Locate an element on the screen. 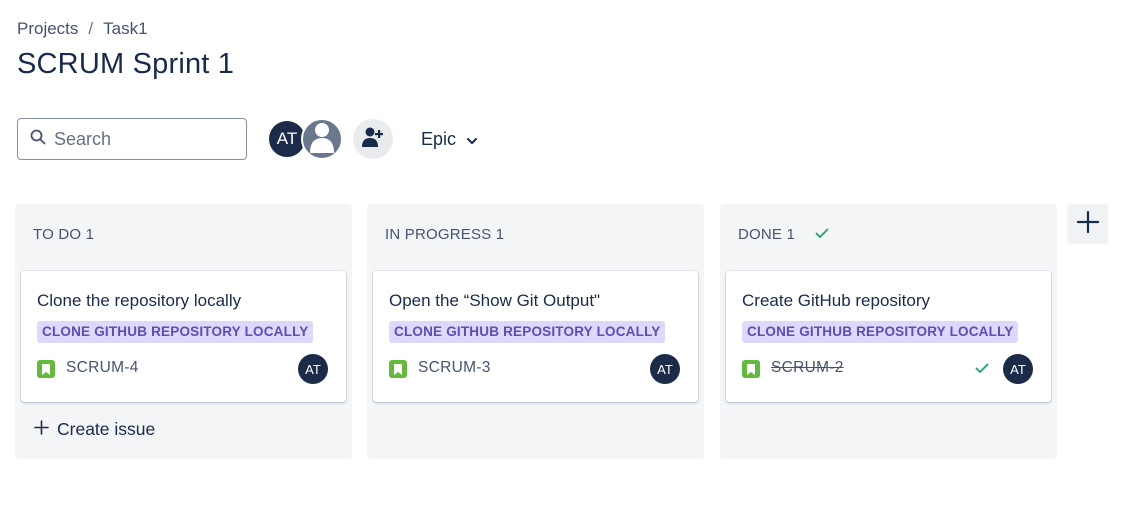  person-icon is located at coordinates (322, 139).